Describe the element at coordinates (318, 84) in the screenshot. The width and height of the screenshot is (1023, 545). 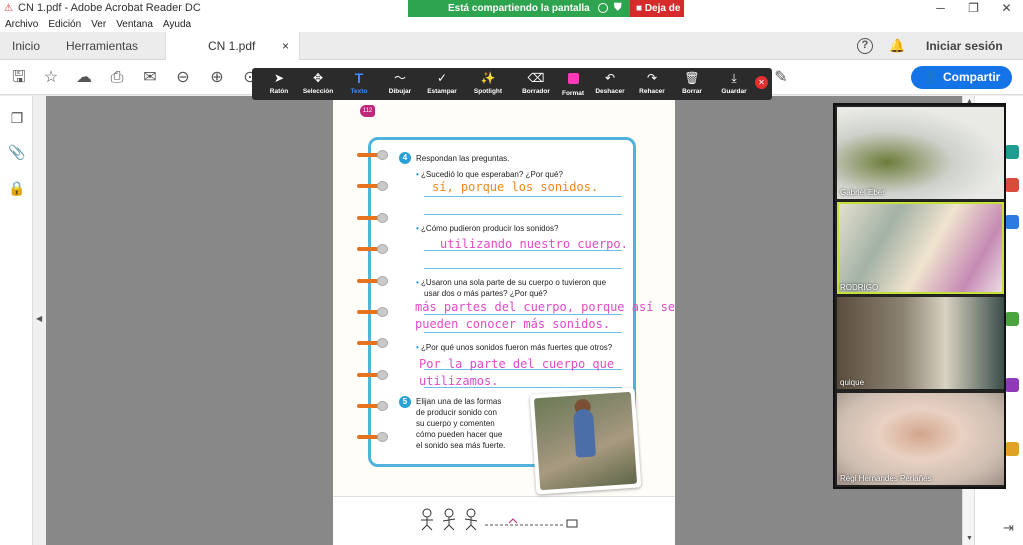
I see `tool-select: ✥ Selección` at that location.